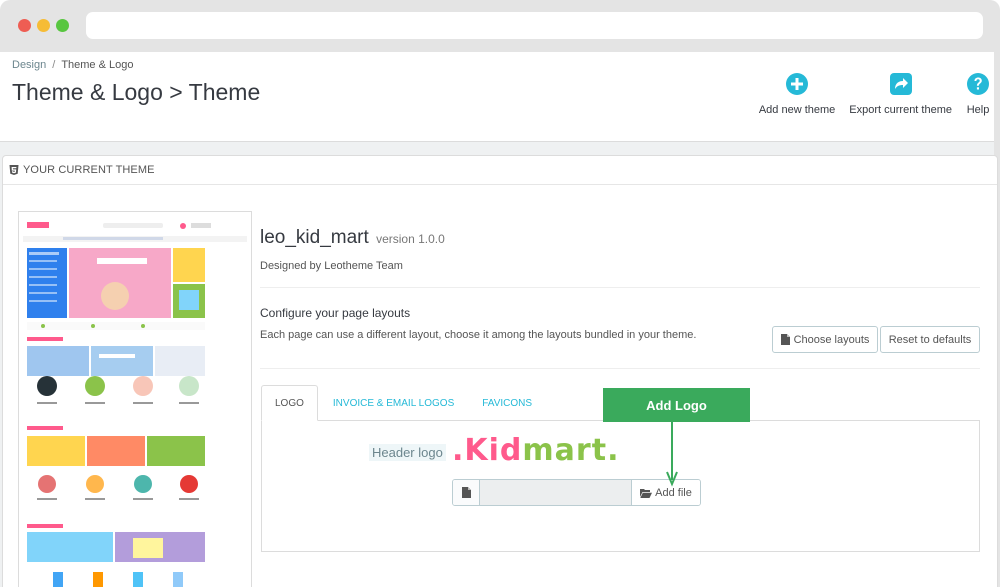 This screenshot has height=587, width=1000. What do you see at coordinates (507, 403) in the screenshot?
I see `tab-favicons: FAVICONS` at bounding box center [507, 403].